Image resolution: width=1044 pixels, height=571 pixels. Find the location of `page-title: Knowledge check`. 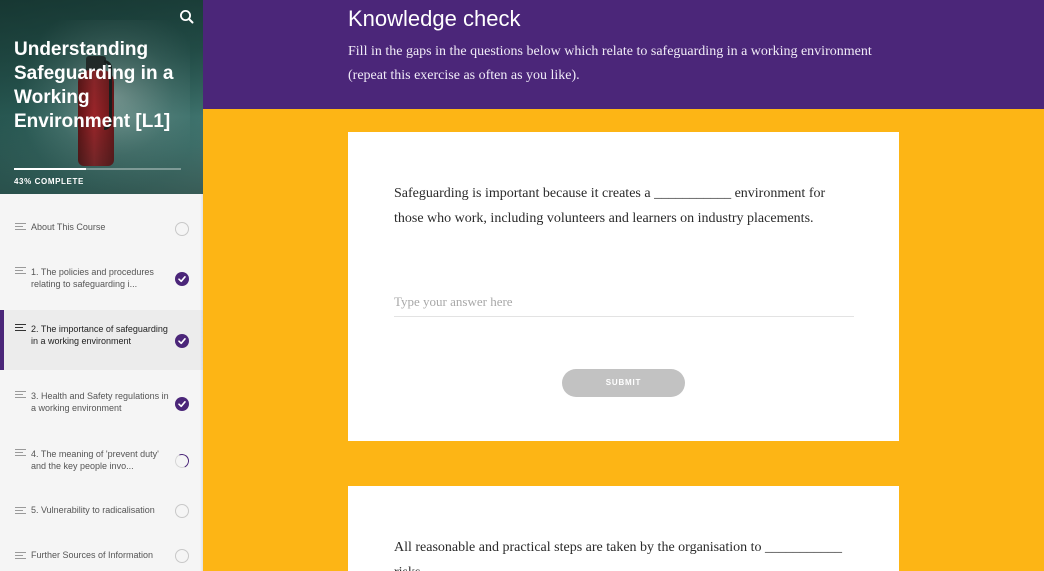

page-title: Knowledge check is located at coordinates (434, 18).